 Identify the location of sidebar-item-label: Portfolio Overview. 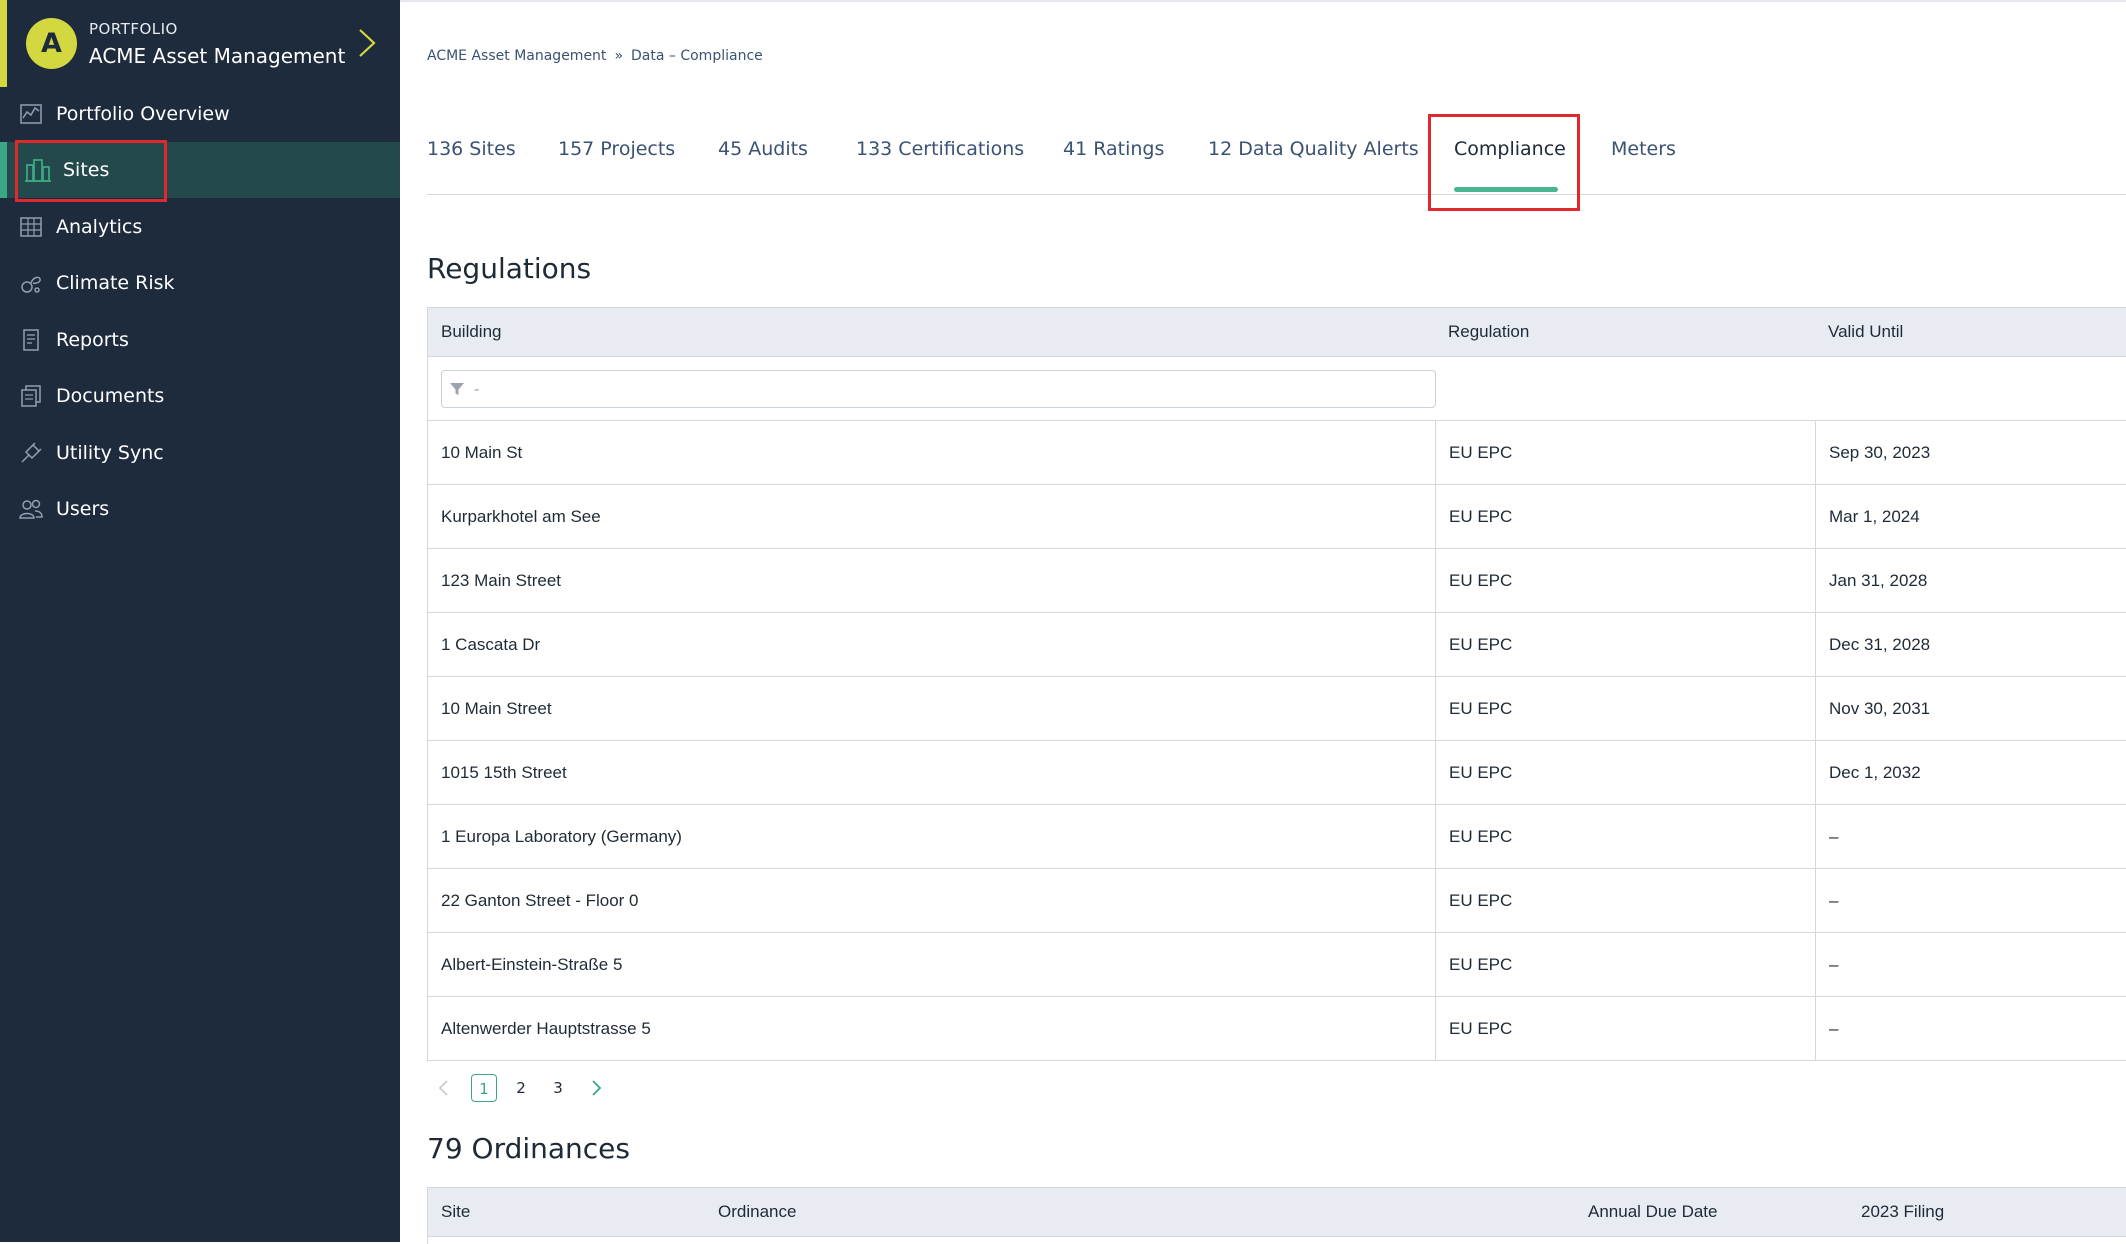
(143, 114).